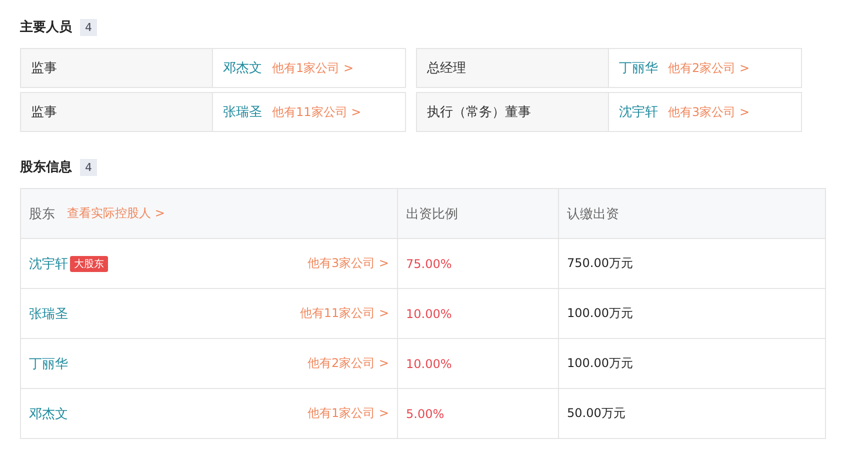  Describe the element at coordinates (513, 68) in the screenshot. I see `role-cell: 总经理` at that location.